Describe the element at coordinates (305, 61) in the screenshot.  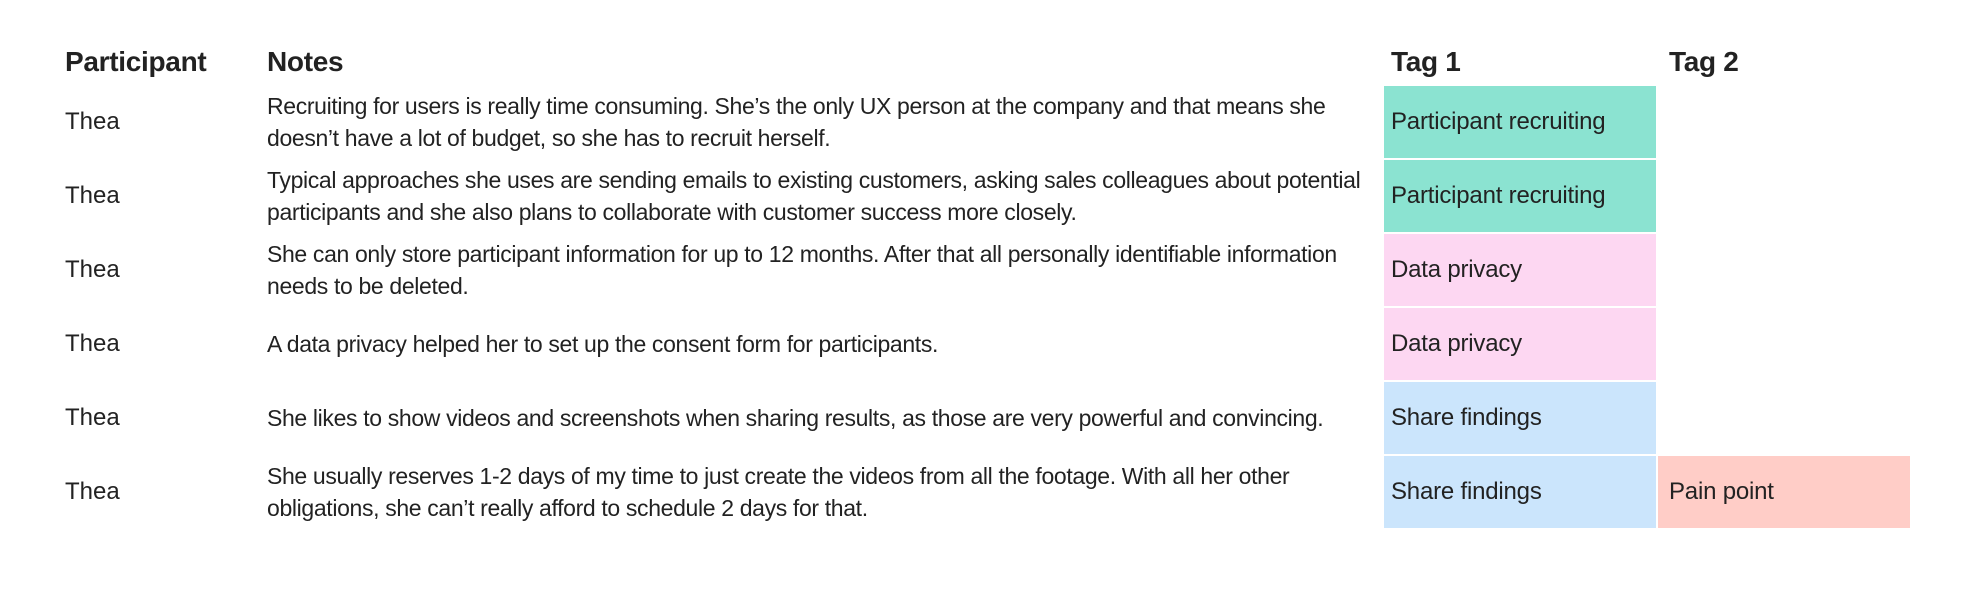
I see `header-notes: Notes` at that location.